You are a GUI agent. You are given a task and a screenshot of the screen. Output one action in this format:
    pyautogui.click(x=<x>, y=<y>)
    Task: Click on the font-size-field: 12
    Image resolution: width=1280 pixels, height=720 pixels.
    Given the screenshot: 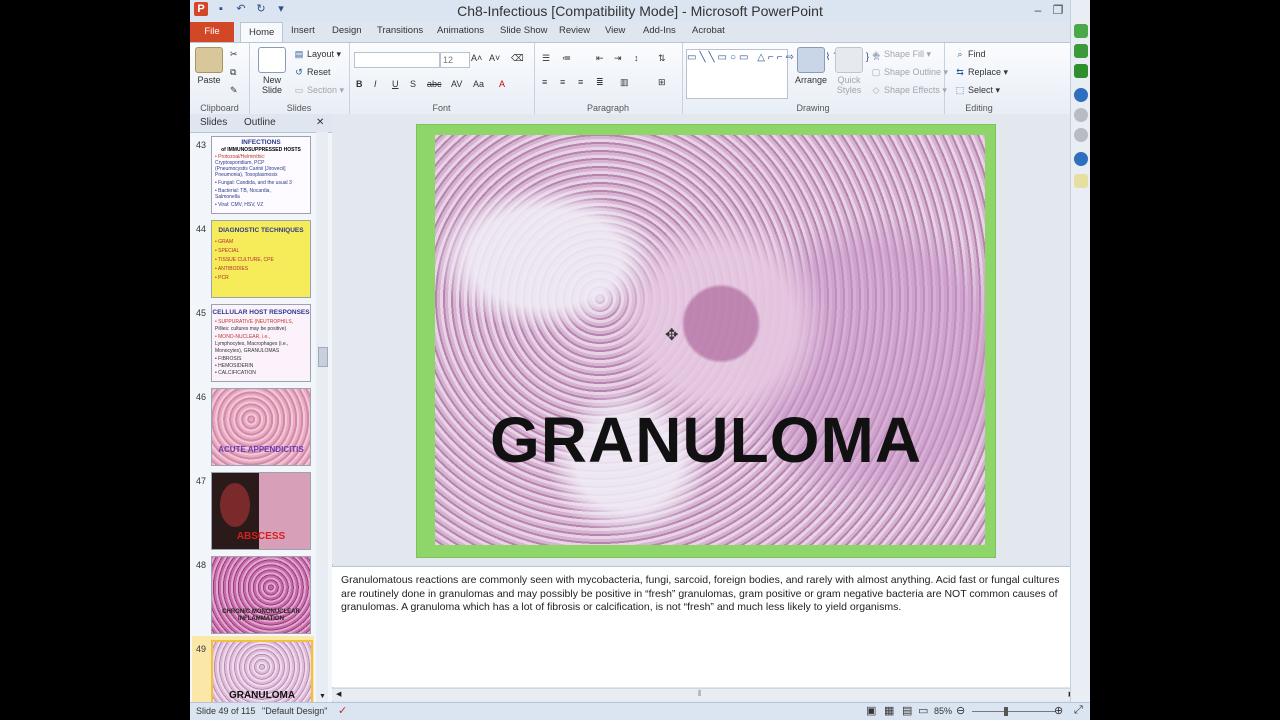 What is the action you would take?
    pyautogui.click(x=455, y=60)
    